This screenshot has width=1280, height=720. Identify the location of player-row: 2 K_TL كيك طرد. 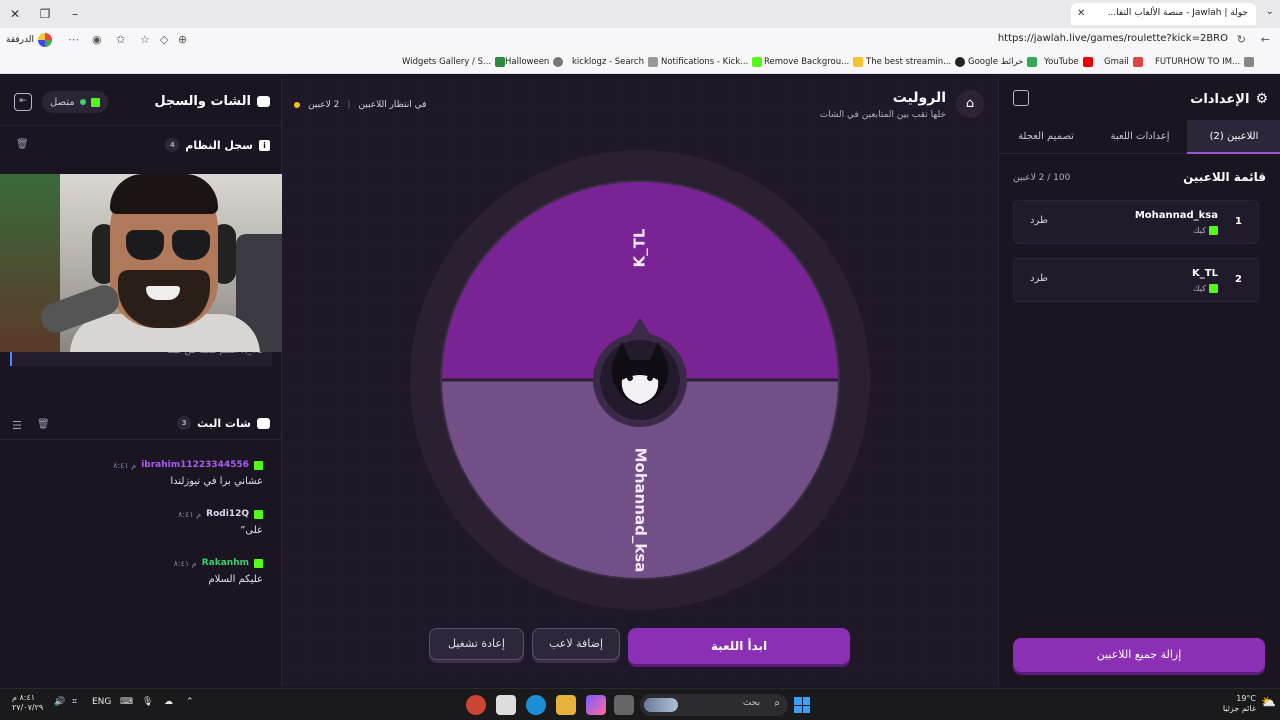
(1136, 280).